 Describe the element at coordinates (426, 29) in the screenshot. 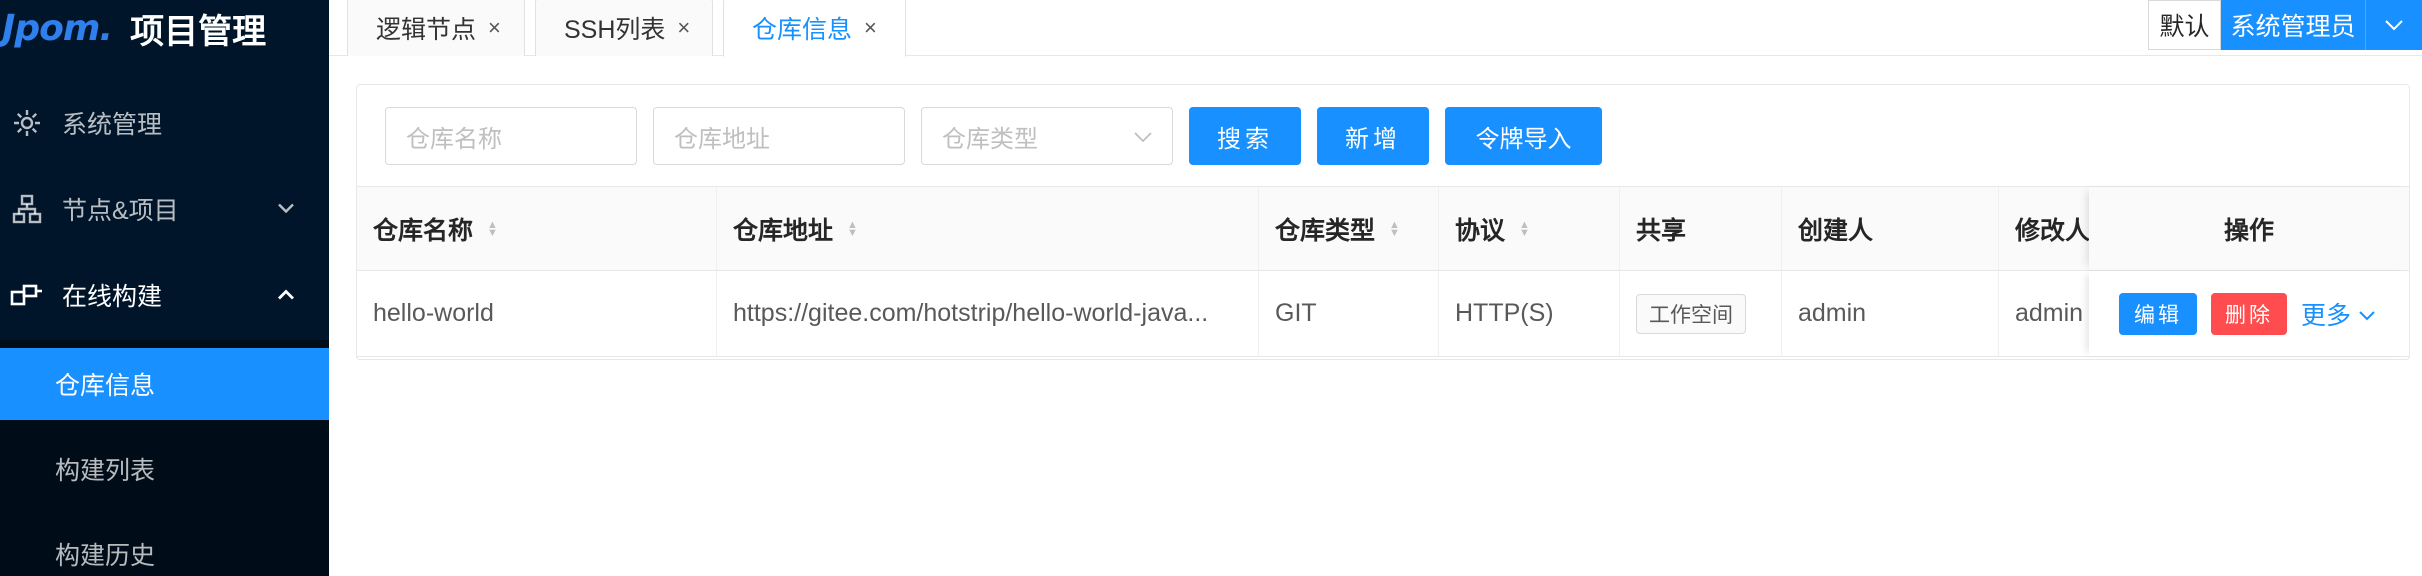

I see `tab-label: 逻辑节点` at that location.